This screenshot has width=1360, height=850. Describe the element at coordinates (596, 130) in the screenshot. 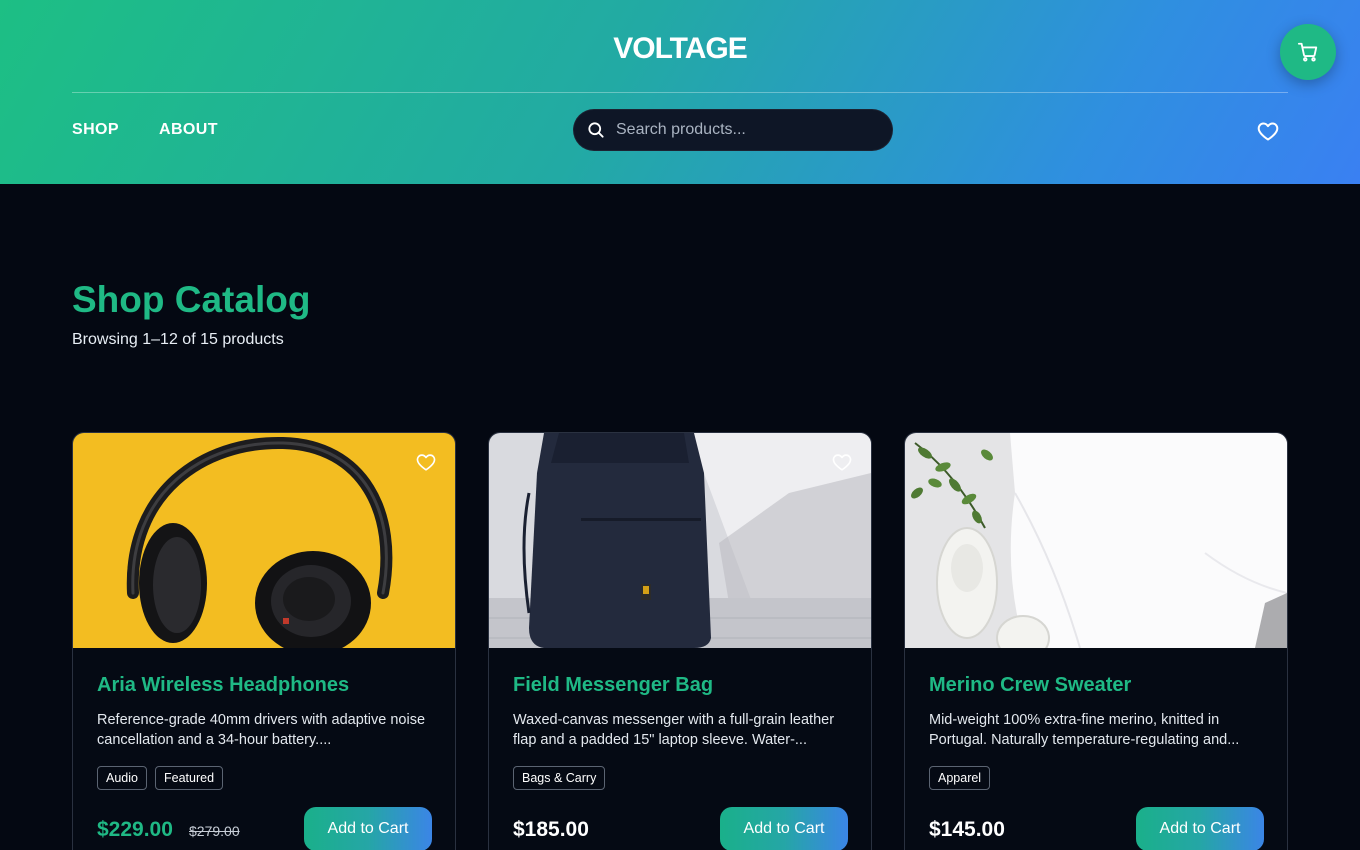

I see `search-icon` at that location.